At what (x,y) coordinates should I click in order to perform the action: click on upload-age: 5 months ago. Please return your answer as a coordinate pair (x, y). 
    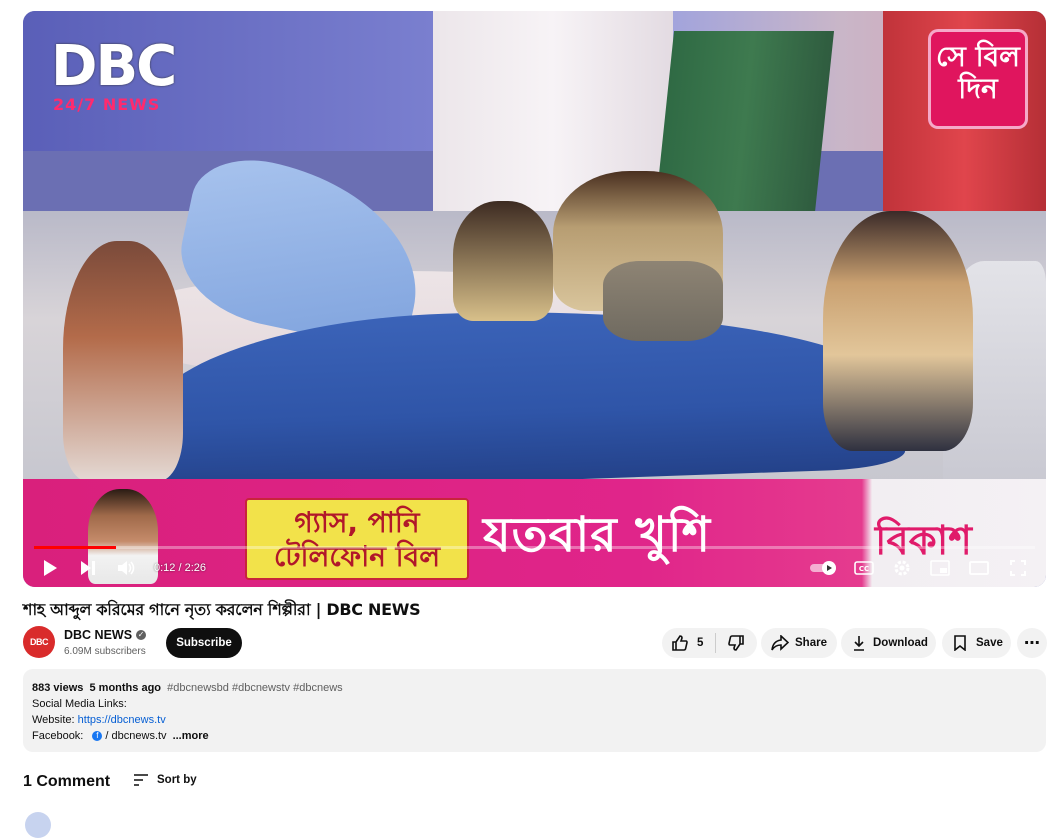
    Looking at the image, I should click on (125, 688).